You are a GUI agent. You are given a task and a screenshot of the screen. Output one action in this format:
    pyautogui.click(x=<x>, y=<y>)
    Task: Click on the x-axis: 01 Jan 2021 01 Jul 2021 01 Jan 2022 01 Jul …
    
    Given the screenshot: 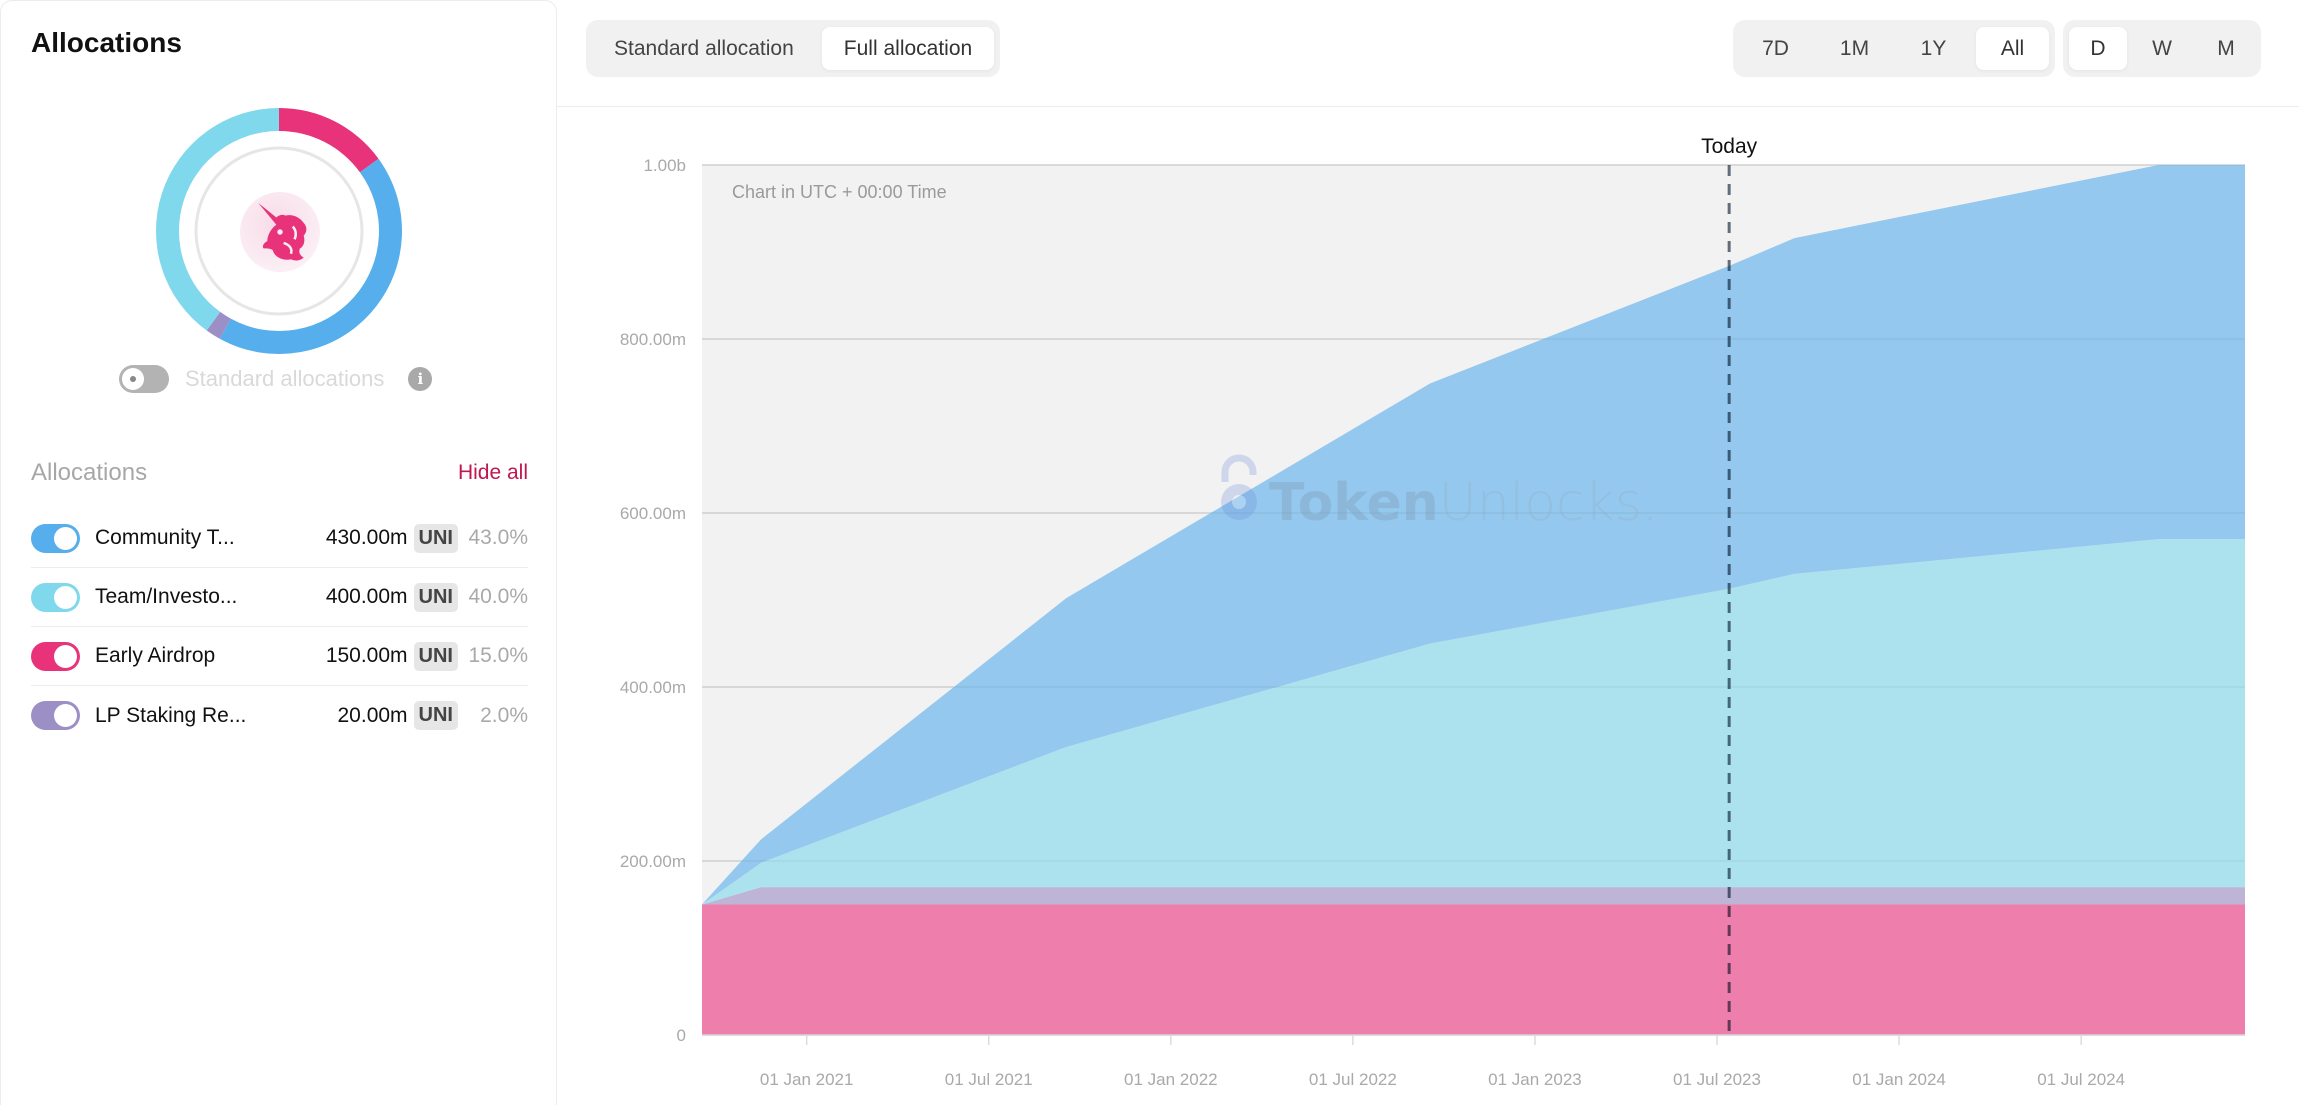 What is the action you would take?
    pyautogui.click(x=1473, y=1061)
    